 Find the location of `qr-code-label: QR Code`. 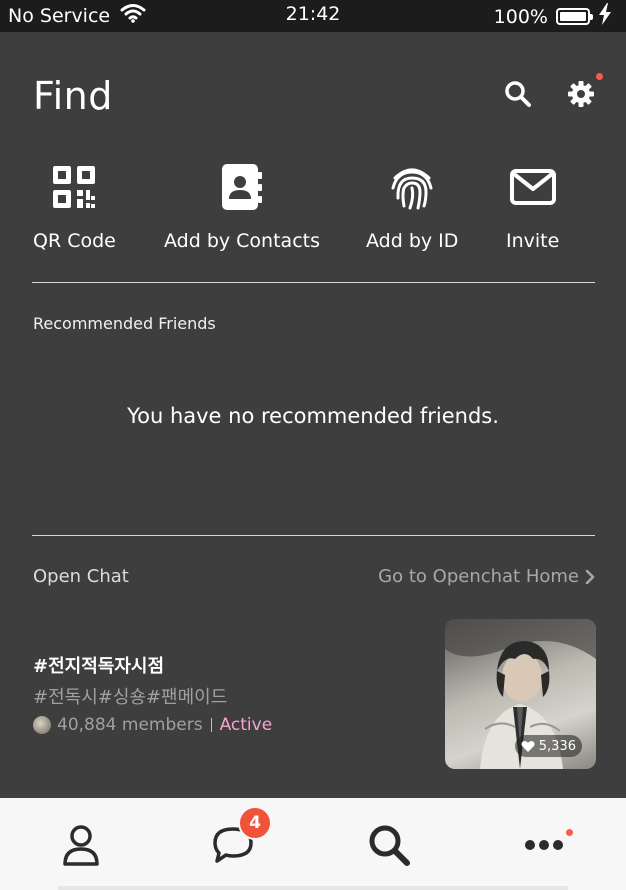

qr-code-label: QR Code is located at coordinates (74, 241).